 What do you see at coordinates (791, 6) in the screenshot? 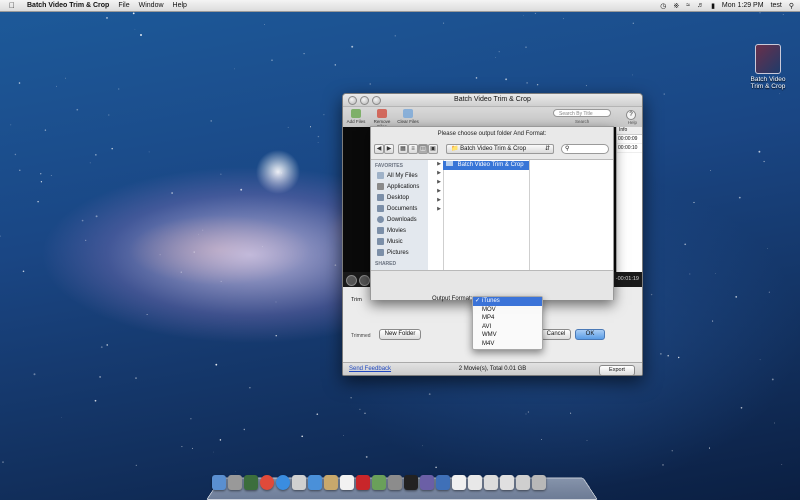
I see `spotlight-icon: ⚲` at bounding box center [791, 6].